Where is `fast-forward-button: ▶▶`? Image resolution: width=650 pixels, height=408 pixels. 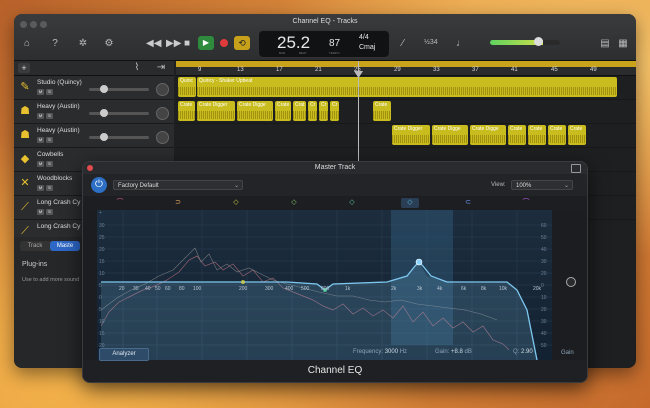 fast-forward-button: ▶▶ is located at coordinates (173, 44).